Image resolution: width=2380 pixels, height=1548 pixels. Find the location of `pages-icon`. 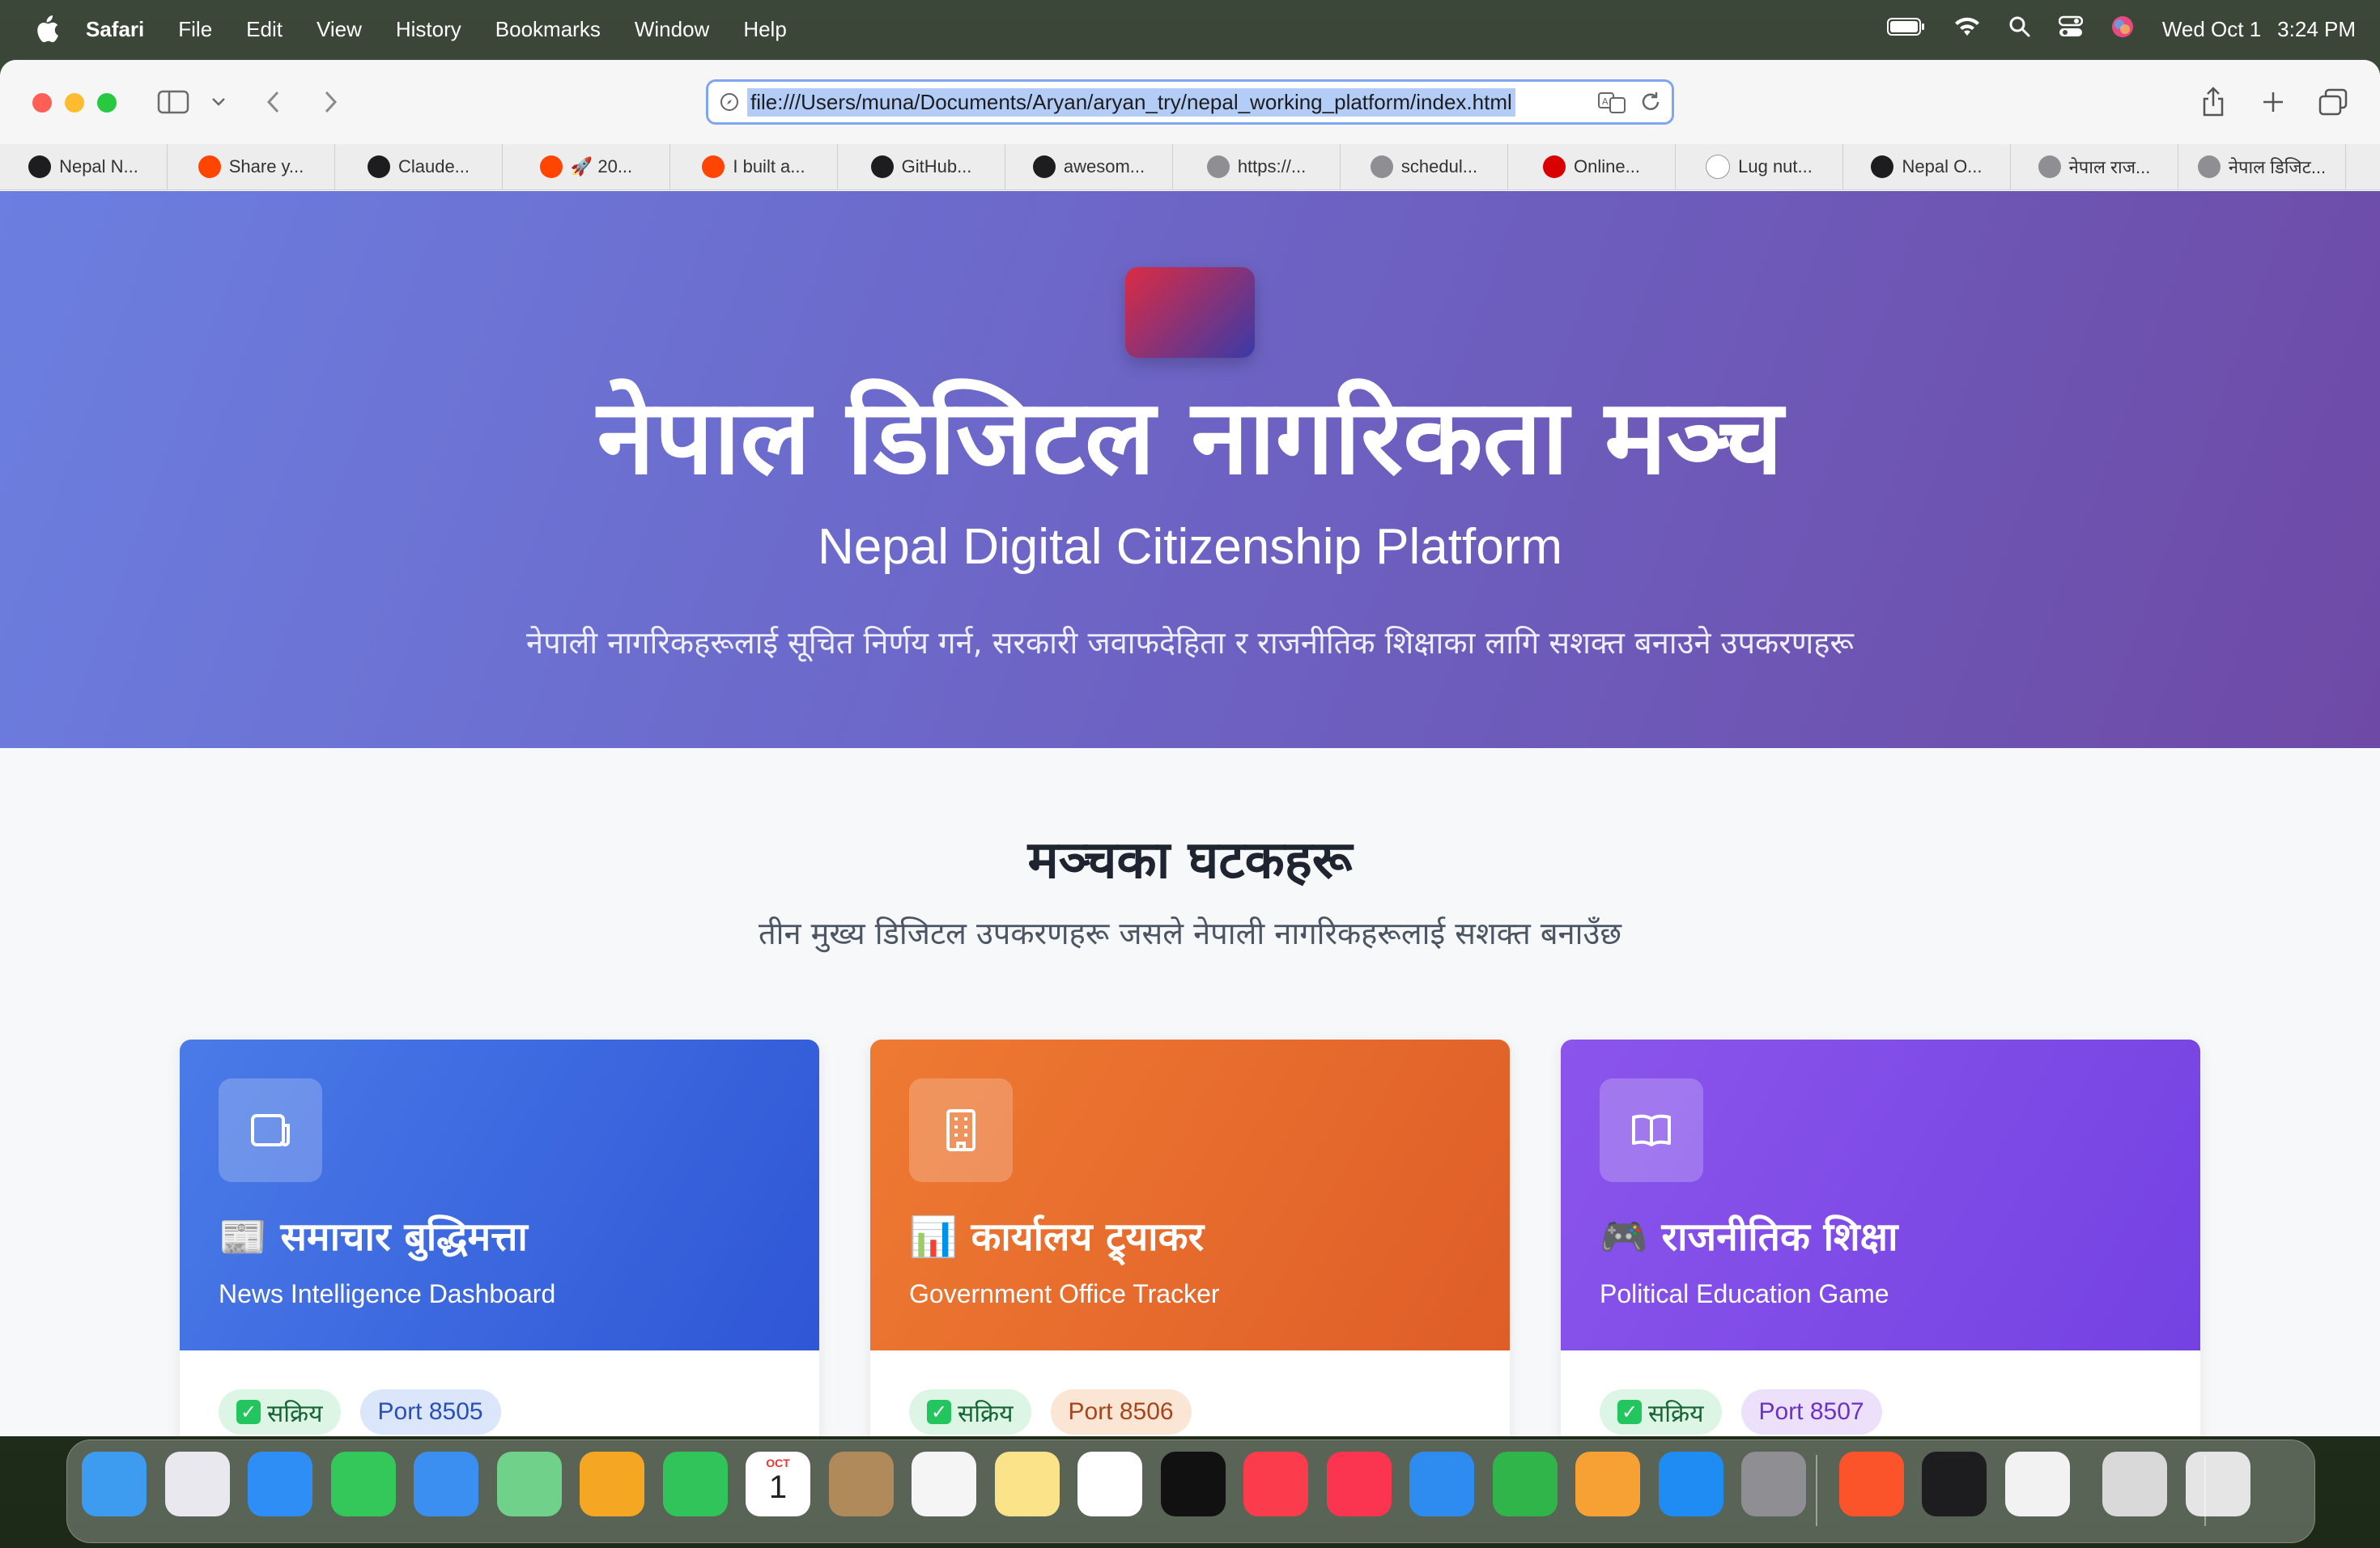

pages-icon is located at coordinates (1607, 1484).